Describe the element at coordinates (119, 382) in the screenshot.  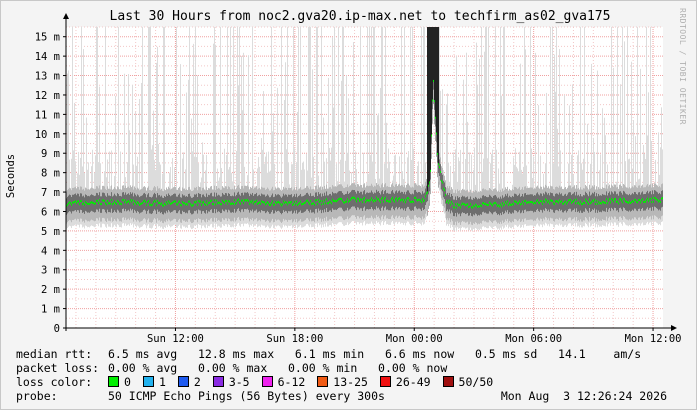
I see `loss-color-item: 0` at that location.